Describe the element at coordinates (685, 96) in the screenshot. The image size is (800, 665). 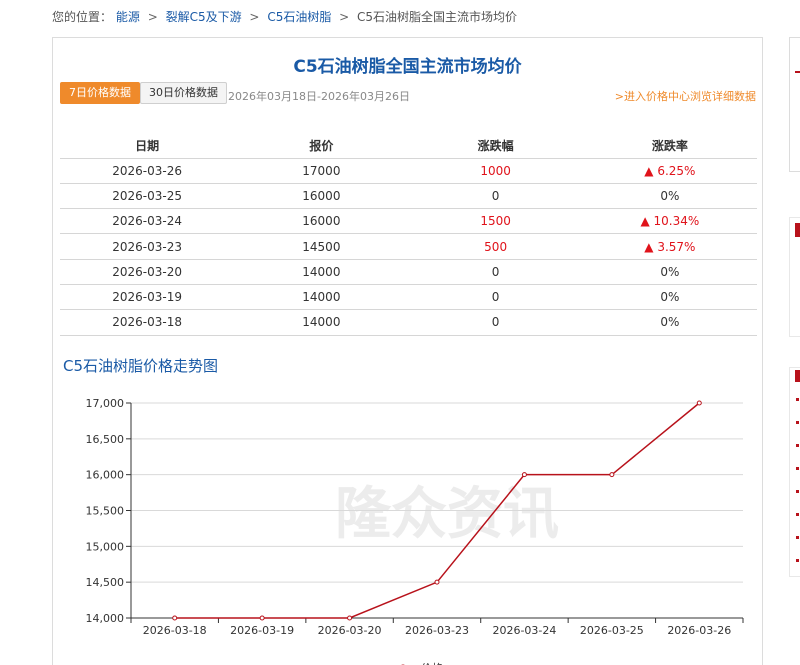
I see `price-center-link: >进入价格中心浏览详细数据` at that location.